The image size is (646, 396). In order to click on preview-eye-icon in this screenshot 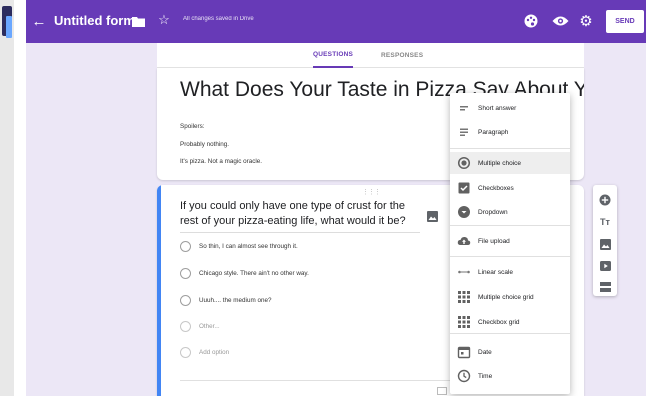, I will do `click(560, 21)`.